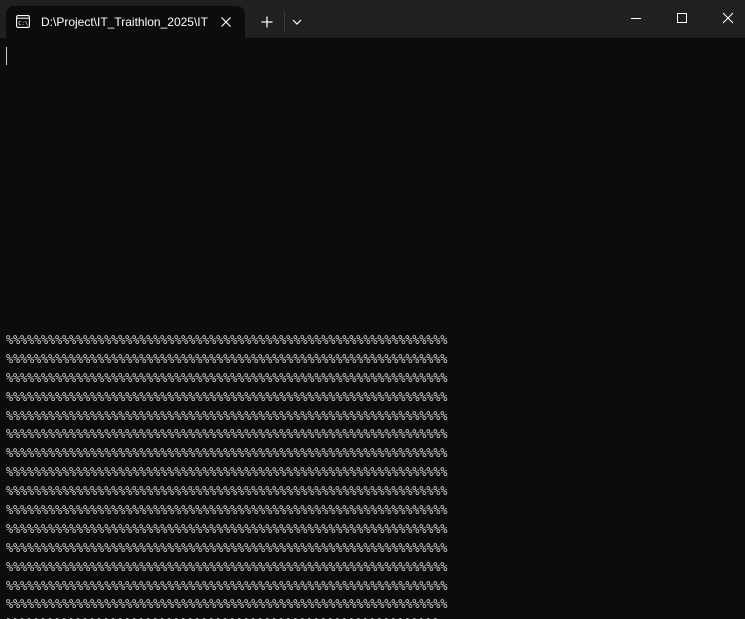 The image size is (745, 619). I want to click on new-tab-button, so click(267, 22).